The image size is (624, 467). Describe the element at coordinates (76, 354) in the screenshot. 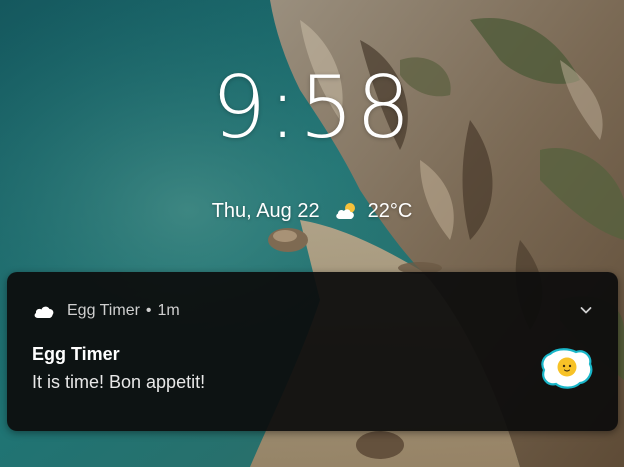

I see `notification-title: Egg Timer` at that location.